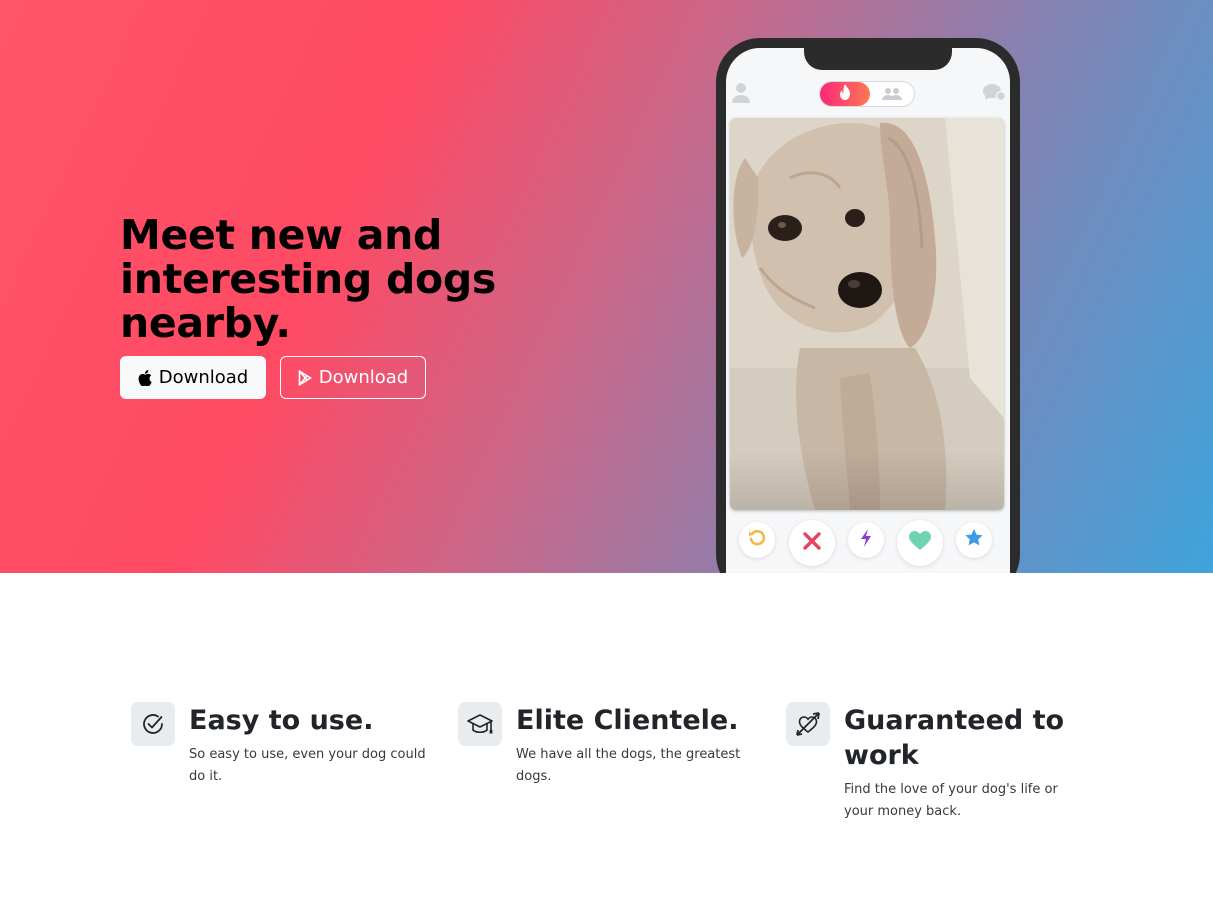 The height and width of the screenshot is (901, 1213). What do you see at coordinates (308, 279) in the screenshot?
I see `hero-headline: Meet new and interesting dogs nearby.` at bounding box center [308, 279].